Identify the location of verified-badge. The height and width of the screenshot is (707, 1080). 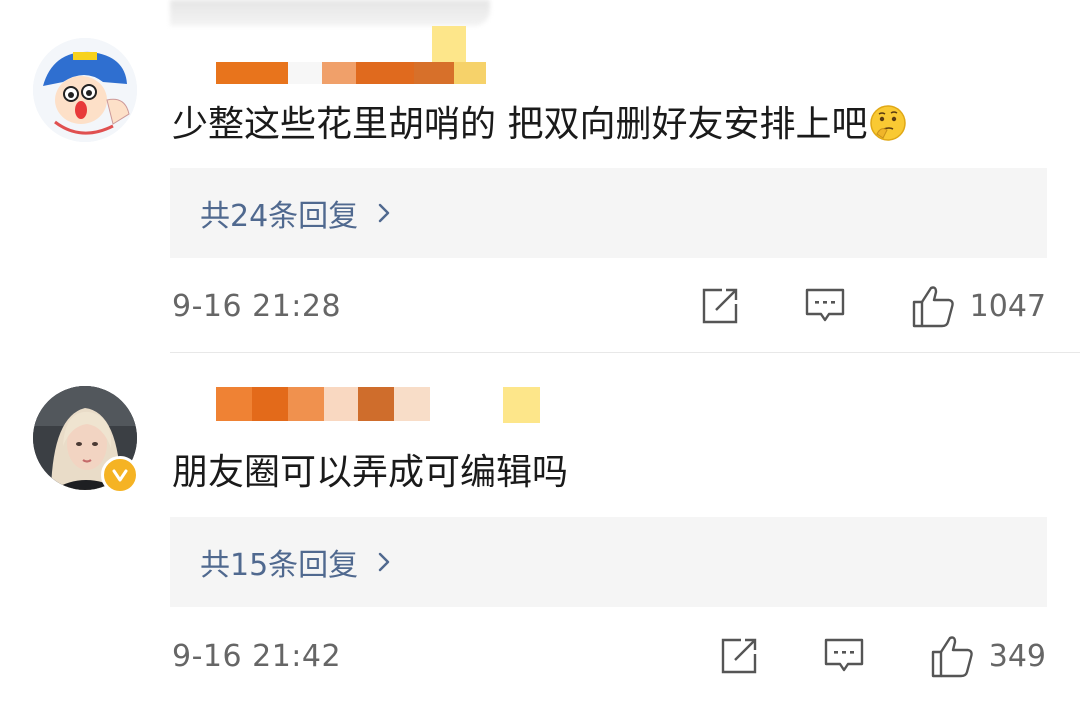
(120, 475).